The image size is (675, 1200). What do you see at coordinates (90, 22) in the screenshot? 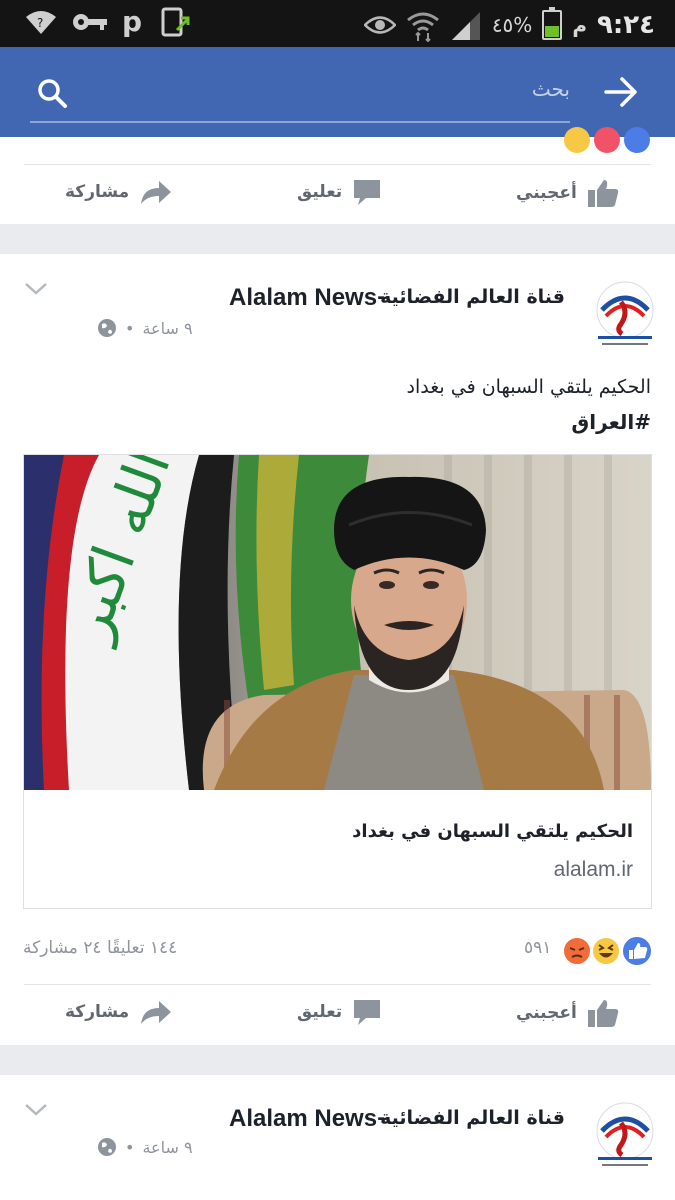
I see `key-icon` at bounding box center [90, 22].